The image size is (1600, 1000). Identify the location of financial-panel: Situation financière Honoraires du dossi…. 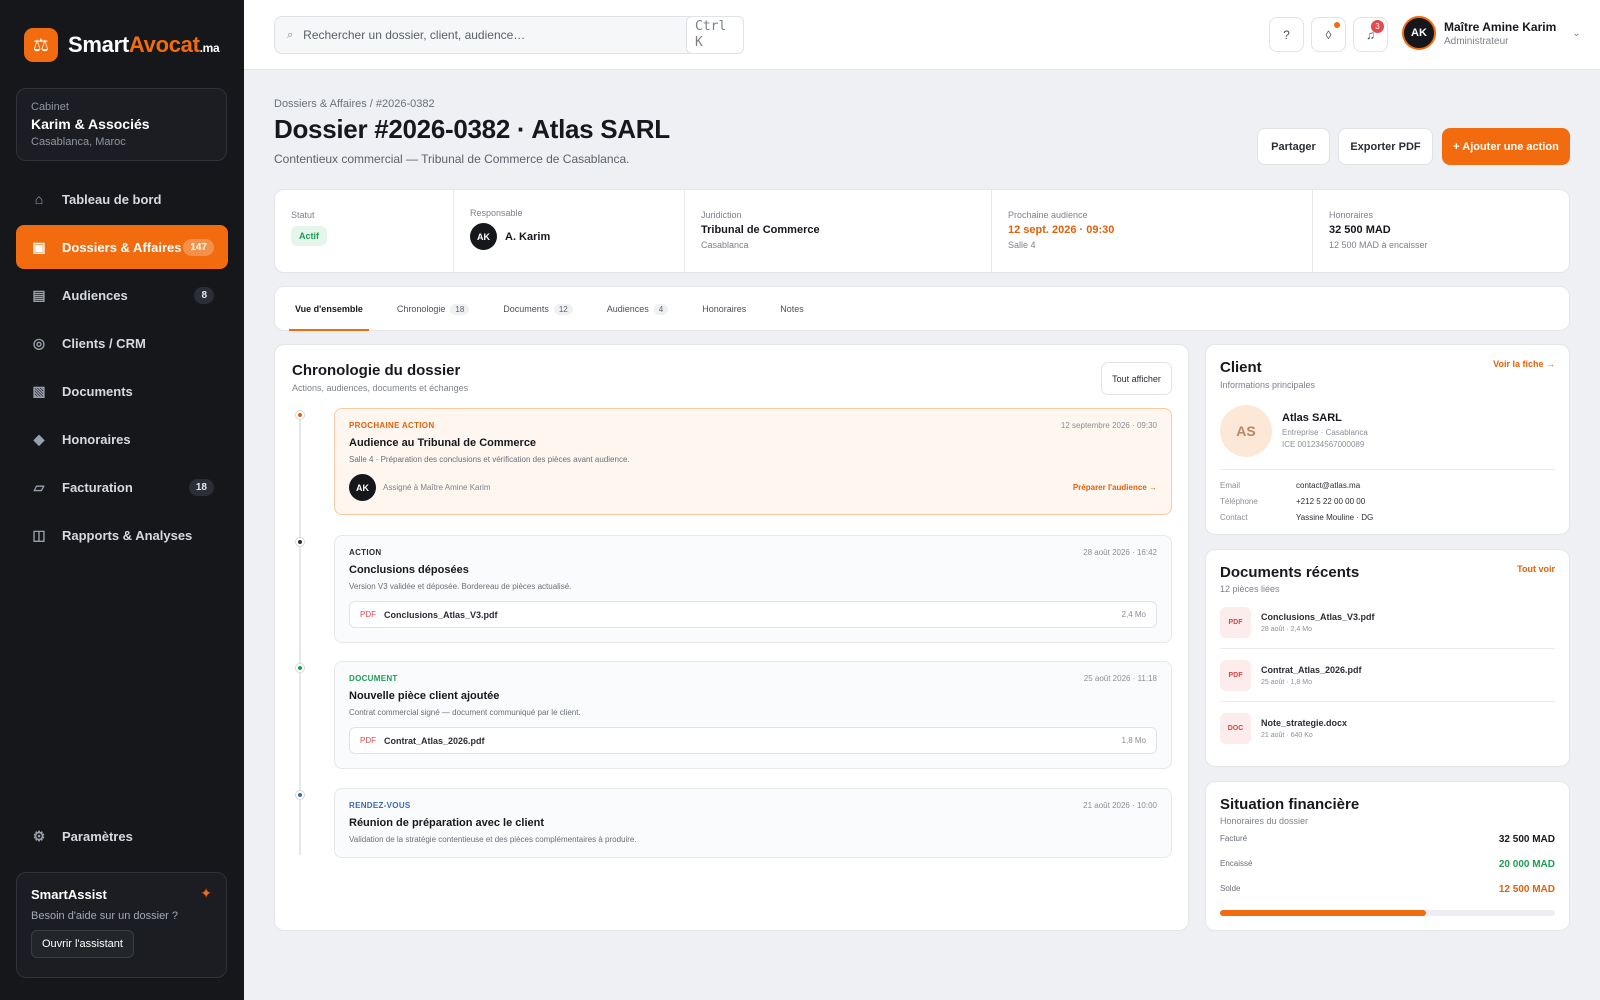
(1387, 856).